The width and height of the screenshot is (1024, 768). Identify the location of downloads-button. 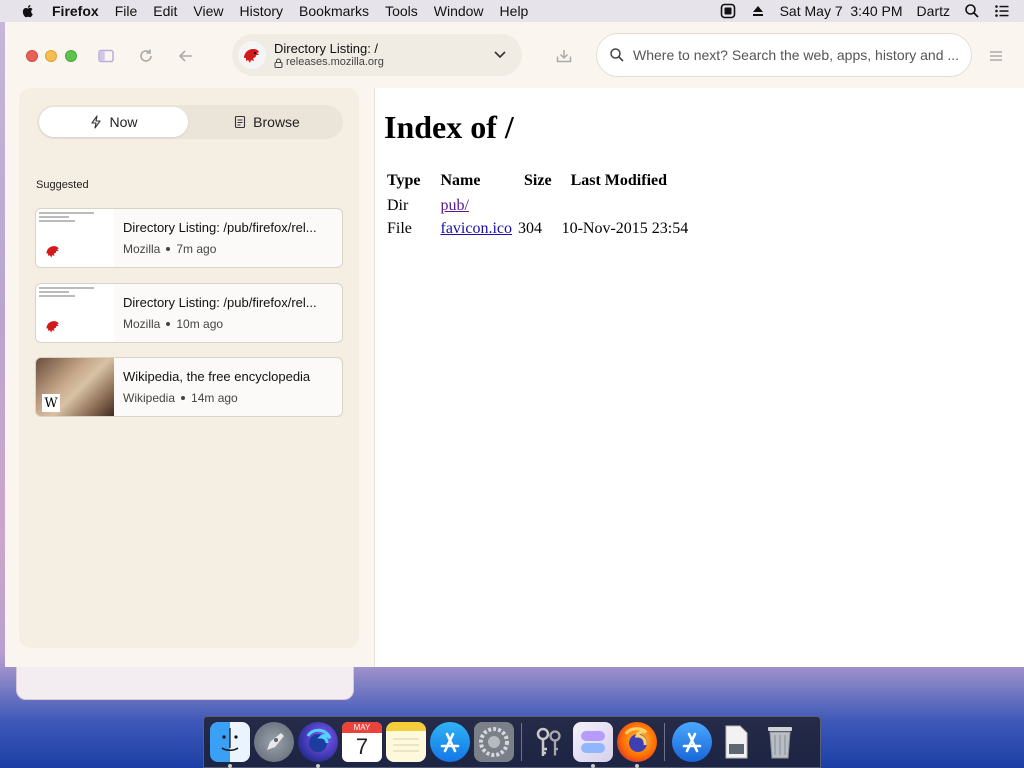
(564, 56).